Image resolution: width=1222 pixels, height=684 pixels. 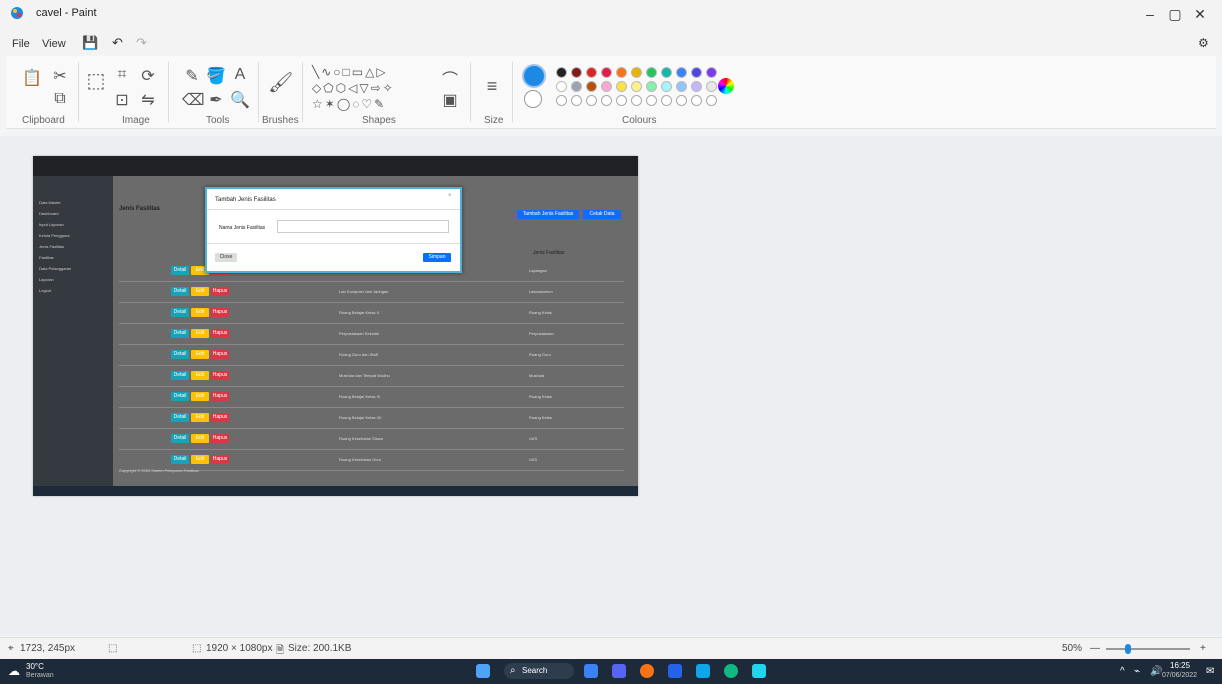 What do you see at coordinates (216, 76) in the screenshot?
I see `fill-icon: 🪣` at bounding box center [216, 76].